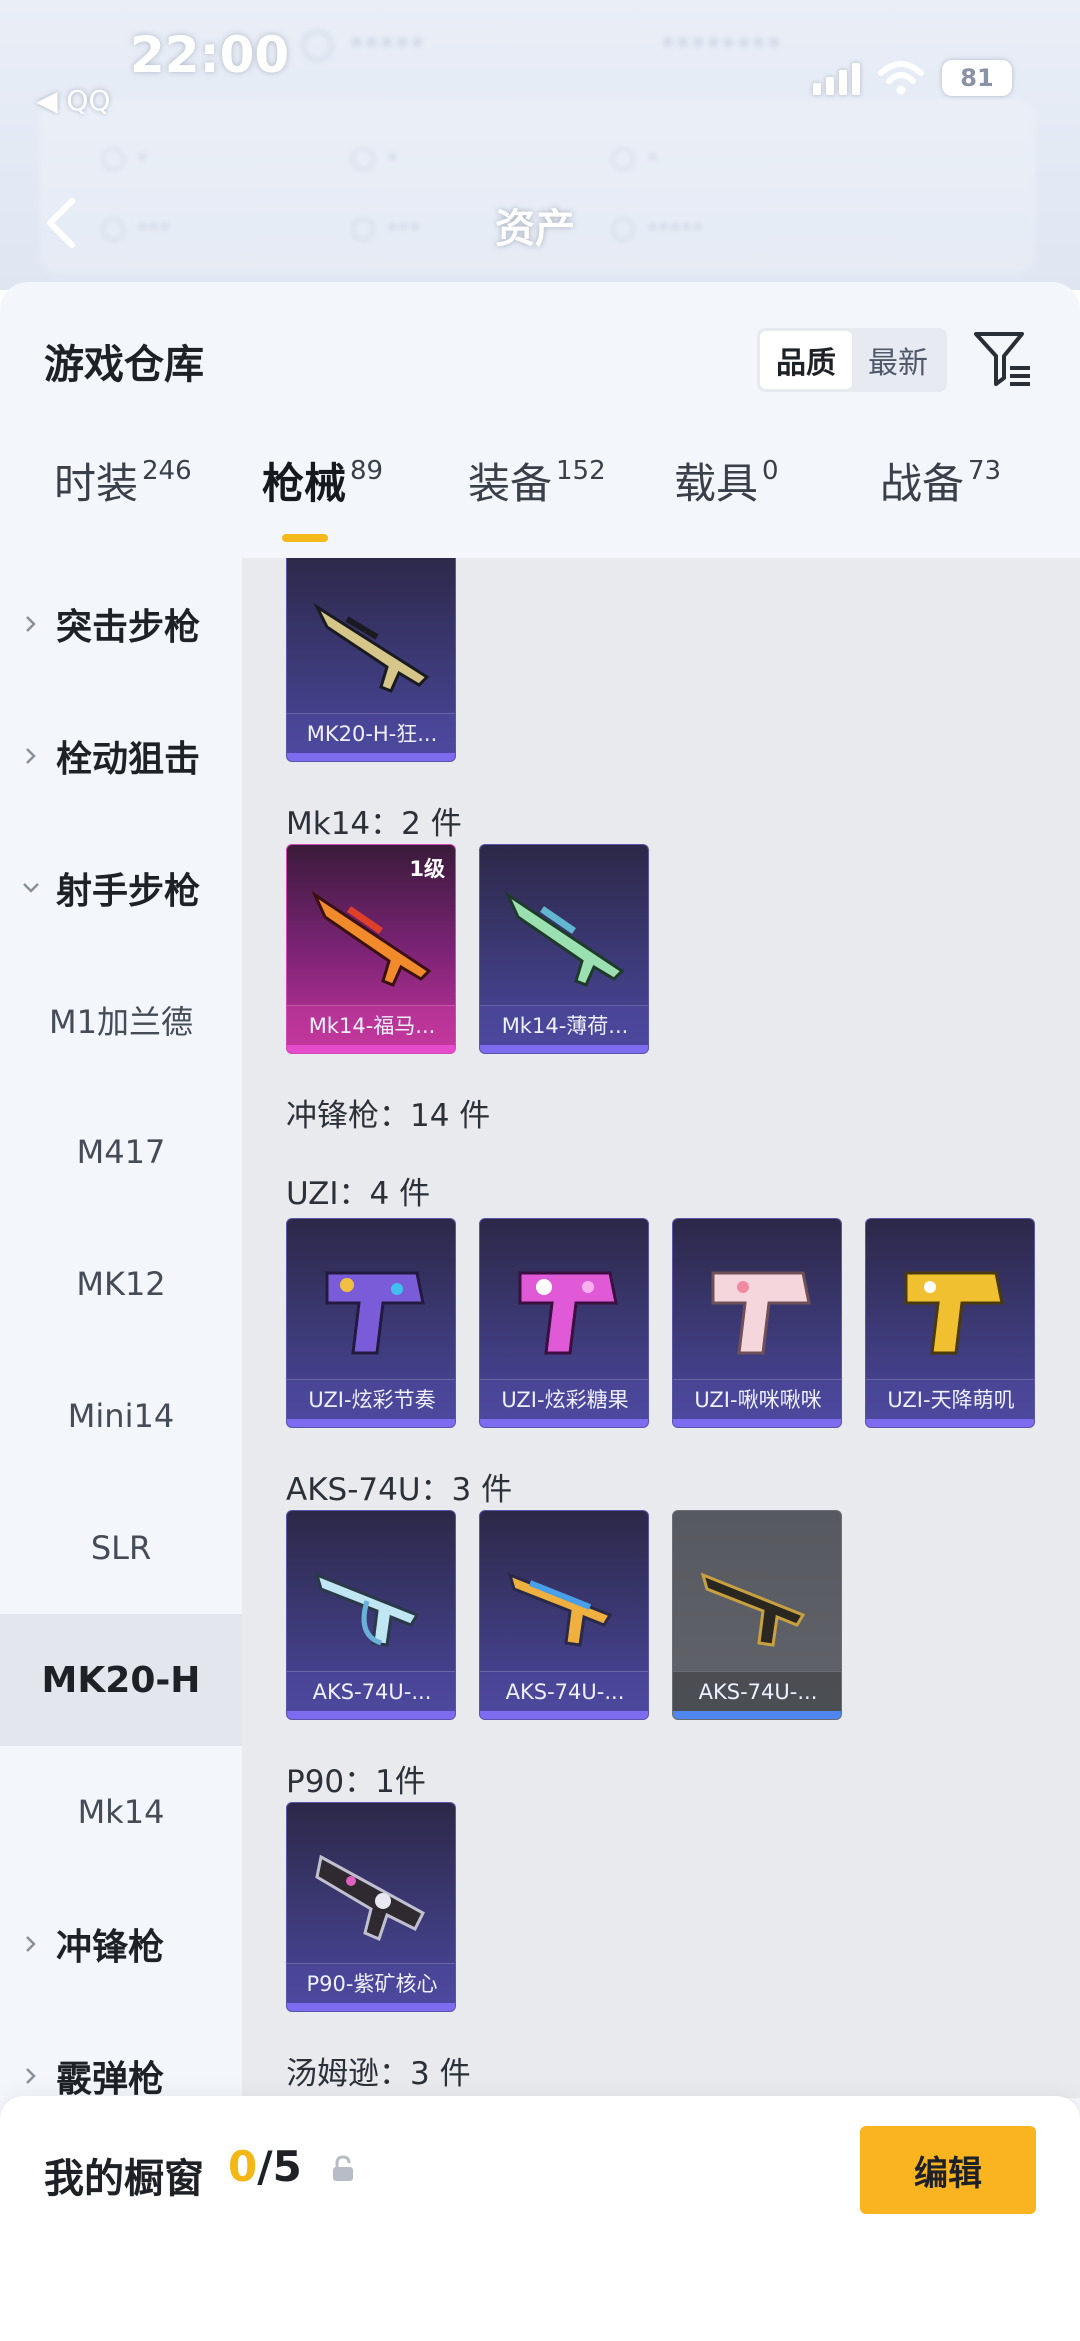  What do you see at coordinates (121, 1944) in the screenshot?
I see `sidebar-item-smgs: 冲锋枪` at bounding box center [121, 1944].